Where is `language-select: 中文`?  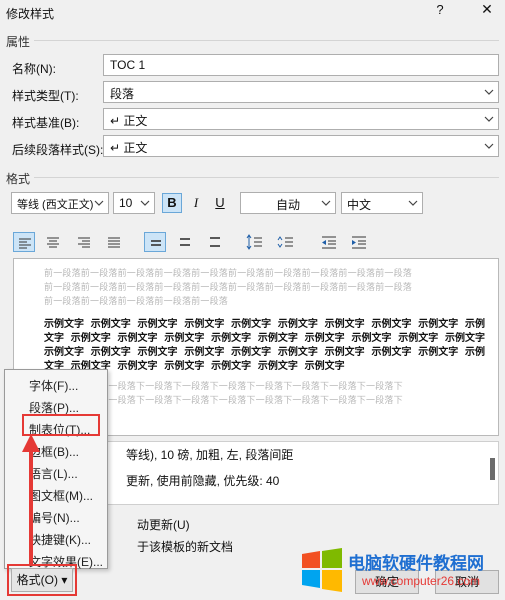 language-select: 中文 is located at coordinates (382, 203).